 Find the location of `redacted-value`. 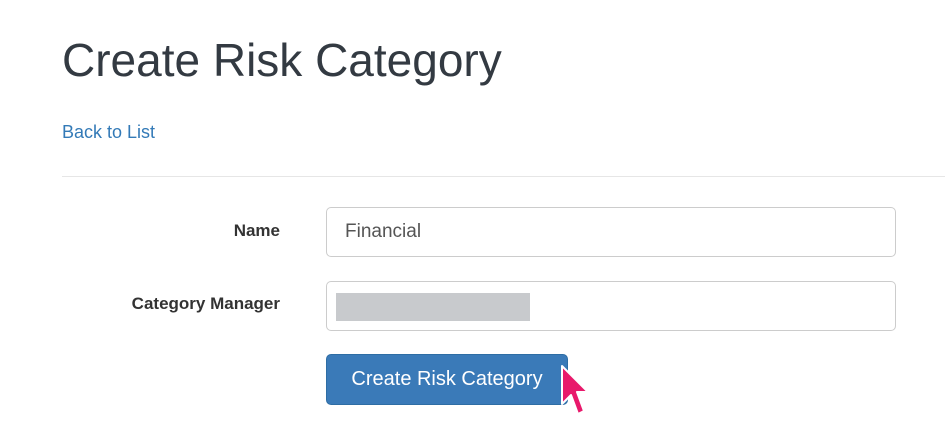

redacted-value is located at coordinates (433, 307).